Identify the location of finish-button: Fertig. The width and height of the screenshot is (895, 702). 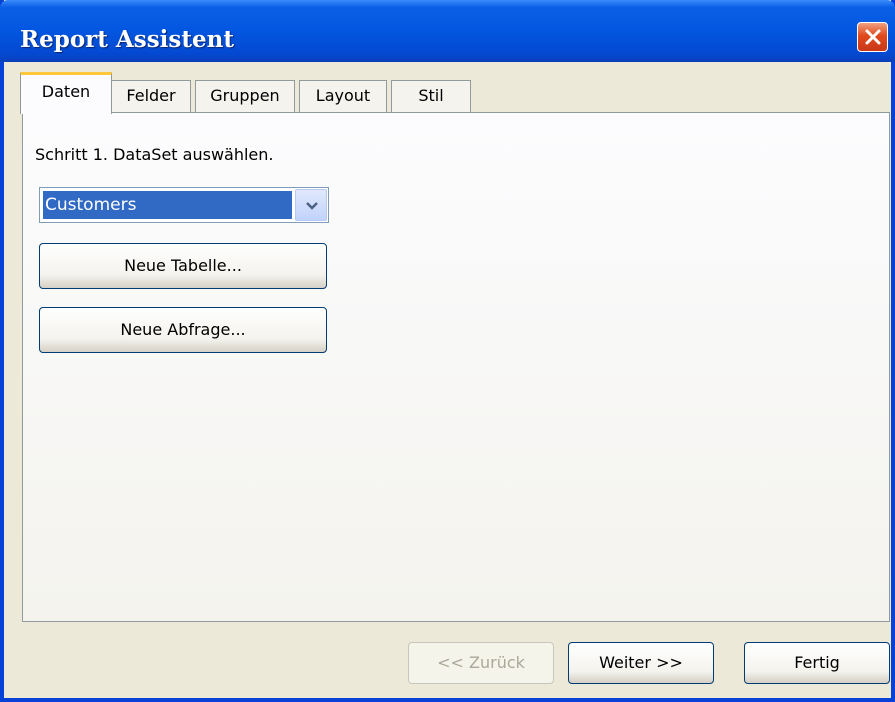
(817, 663).